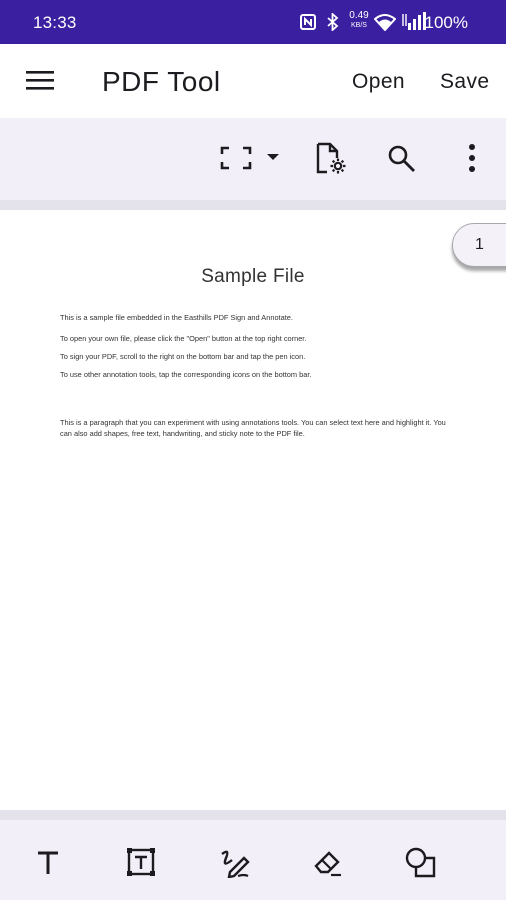 The image size is (506, 900). Describe the element at coordinates (446, 22) in the screenshot. I see `battery-level: 100%` at that location.